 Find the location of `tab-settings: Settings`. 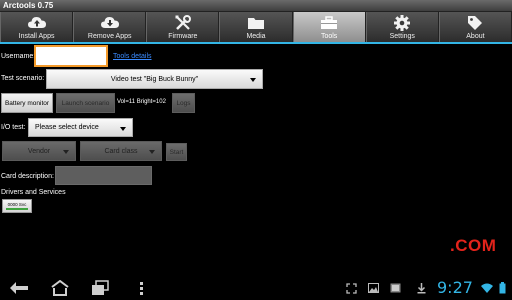

tab-settings: Settings is located at coordinates (402, 27).